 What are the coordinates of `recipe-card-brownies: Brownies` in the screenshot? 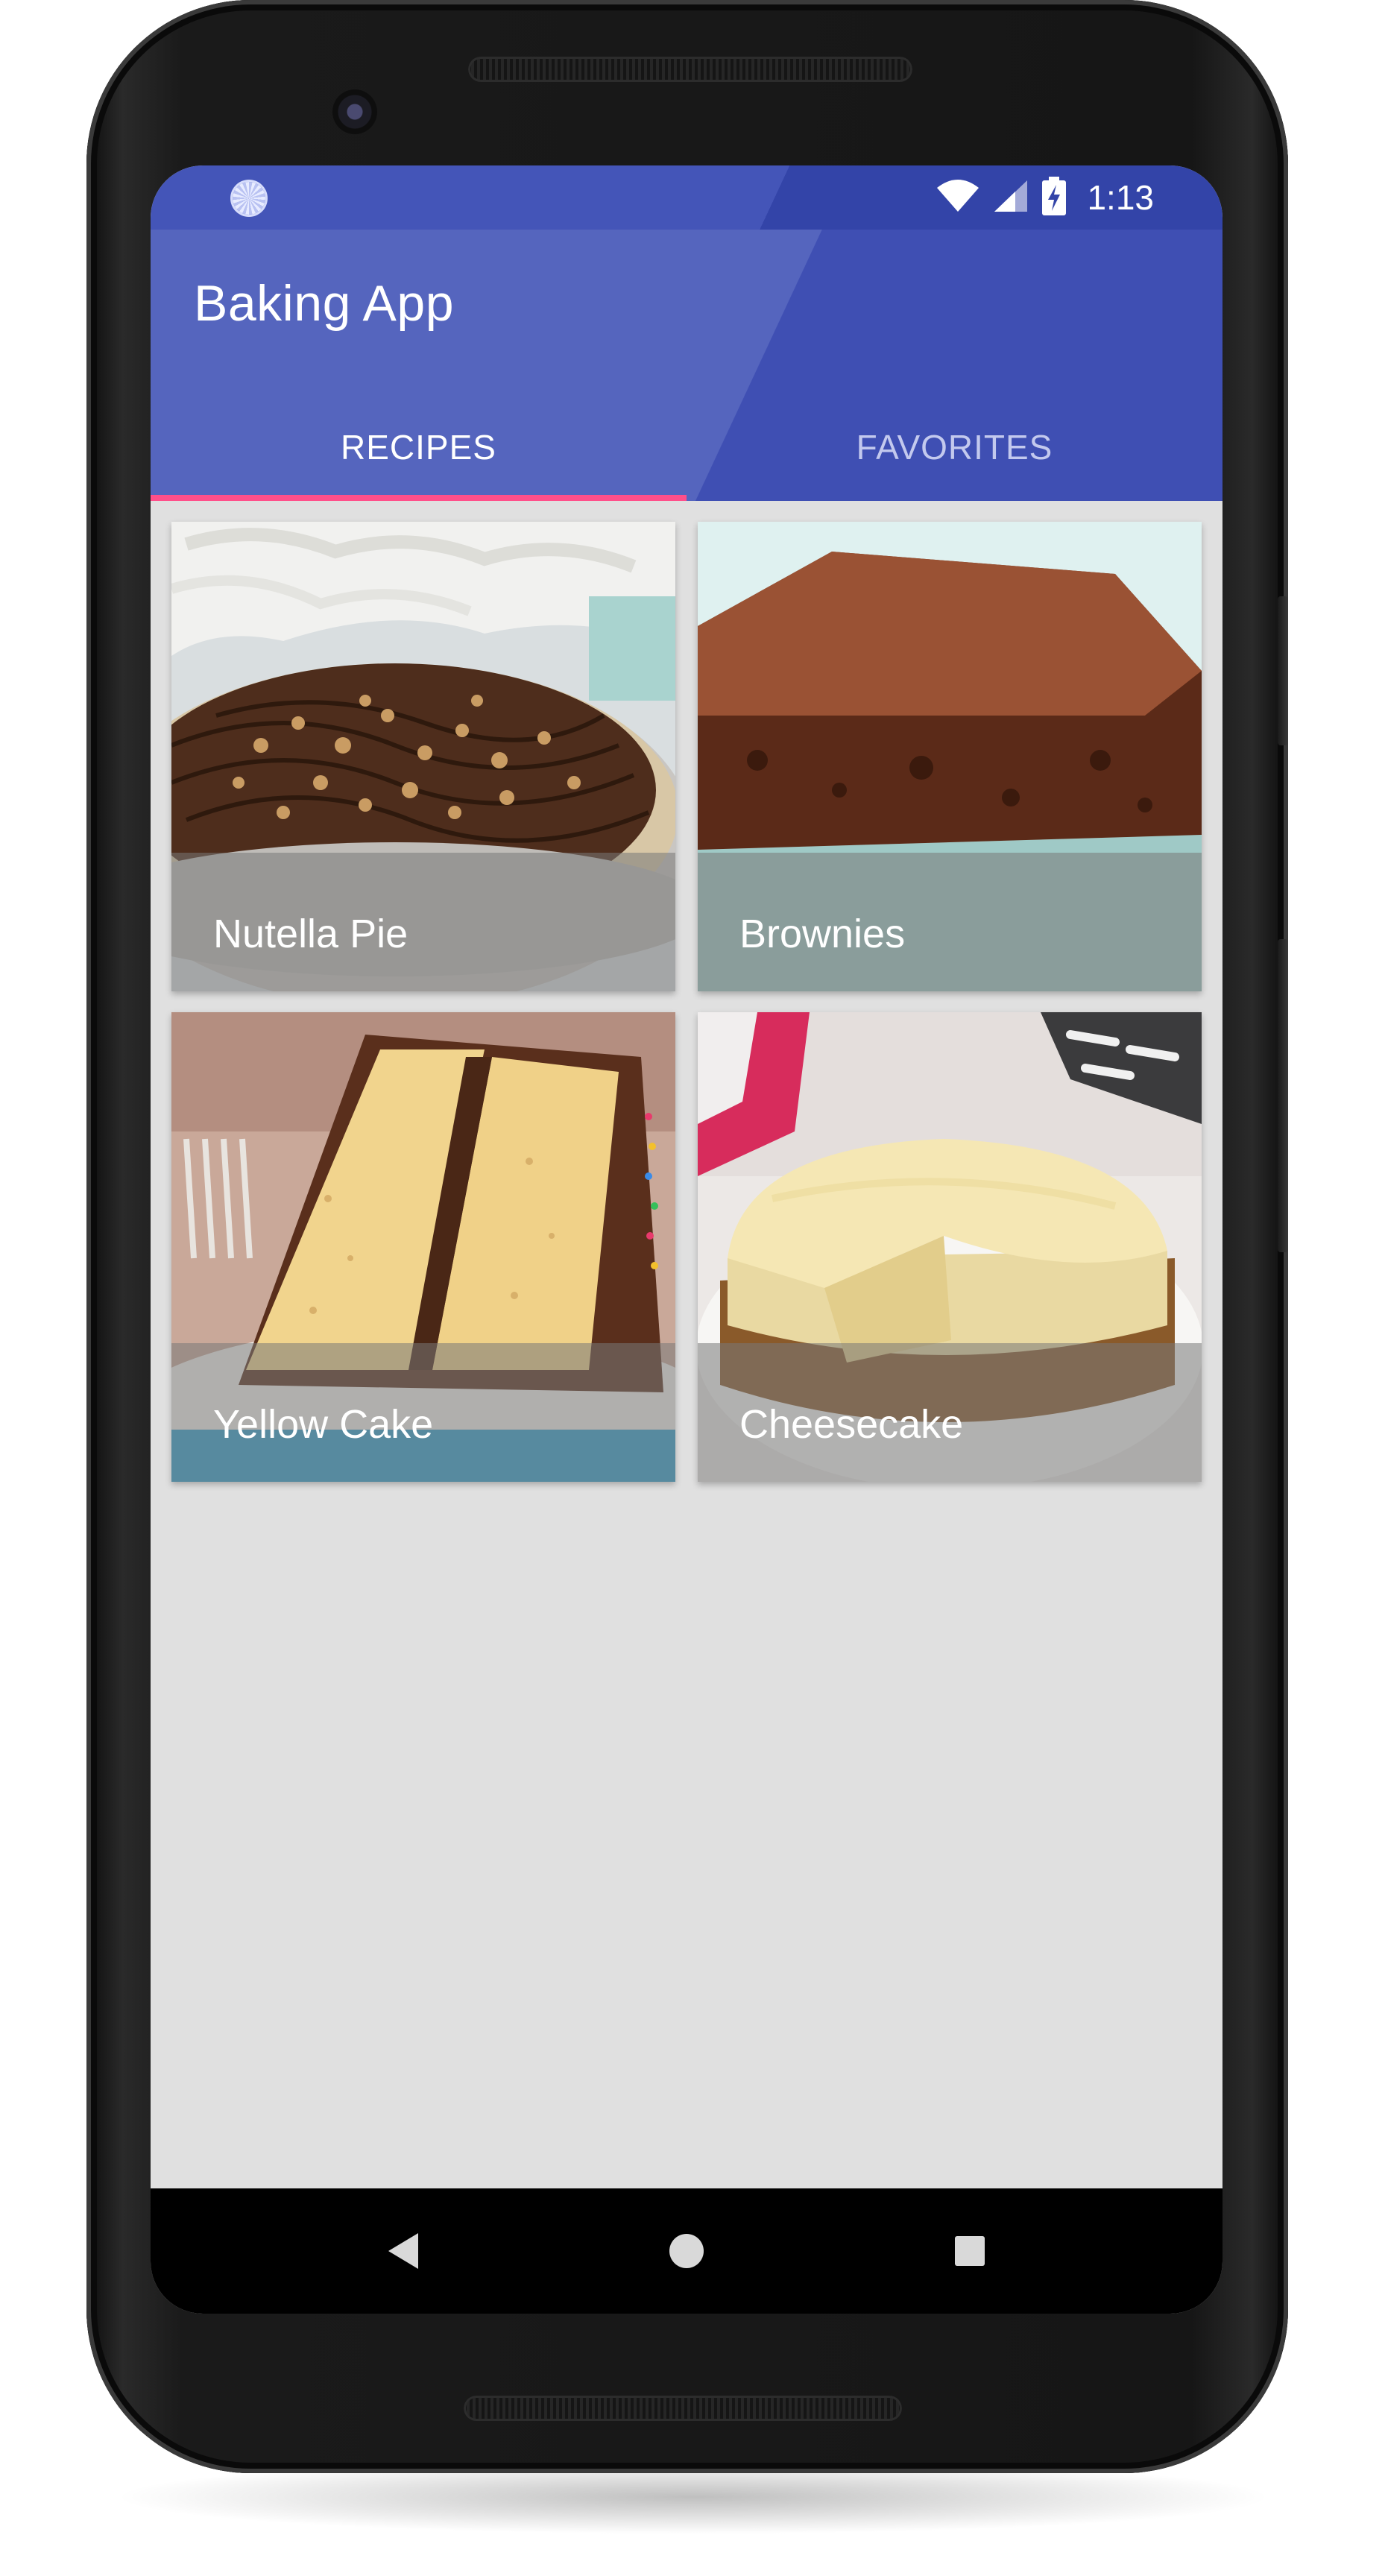 It's located at (950, 757).